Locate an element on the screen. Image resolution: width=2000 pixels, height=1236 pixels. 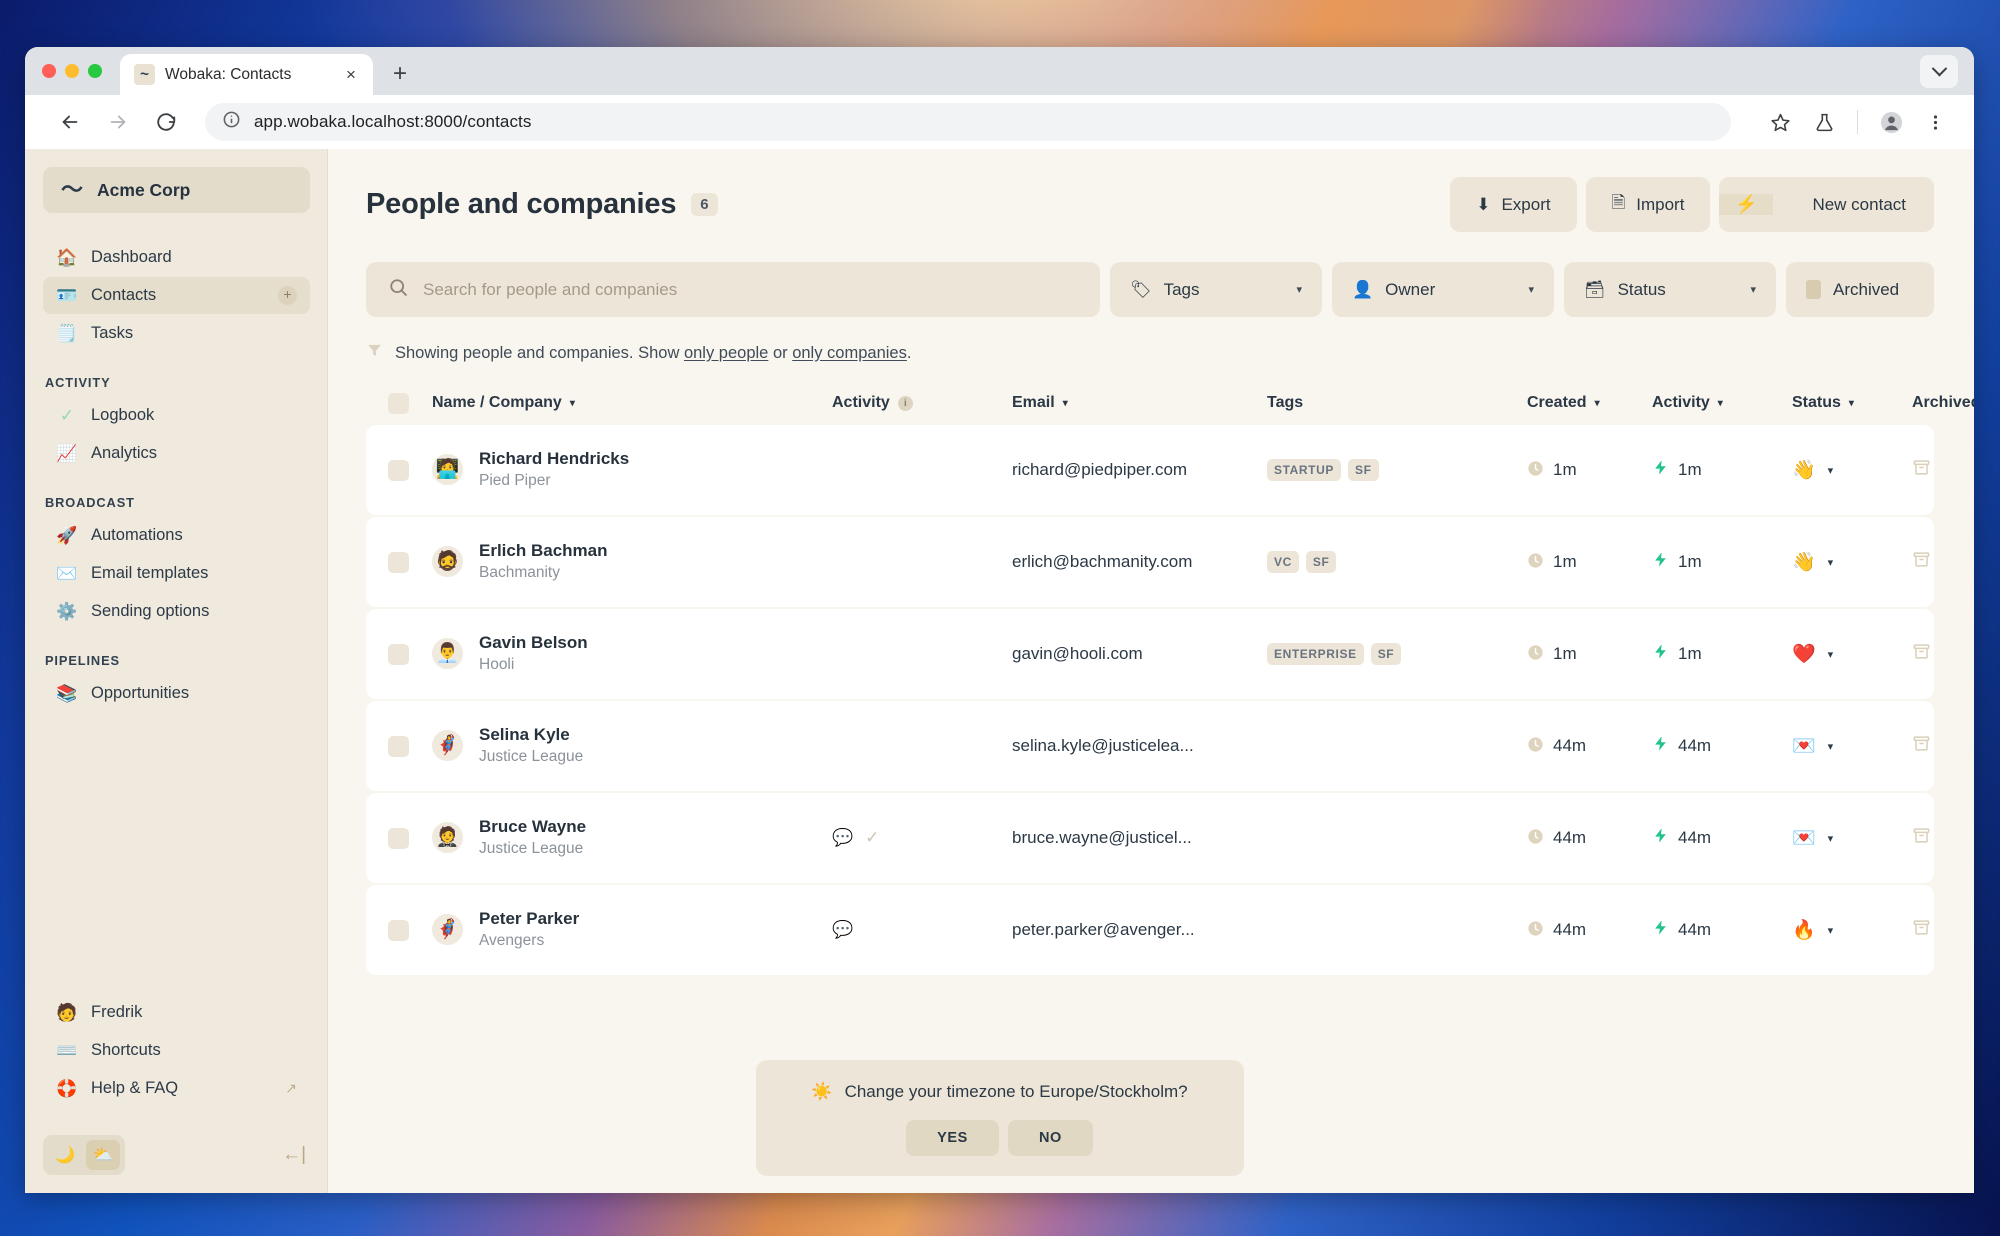
search-input is located at coordinates (750, 289).